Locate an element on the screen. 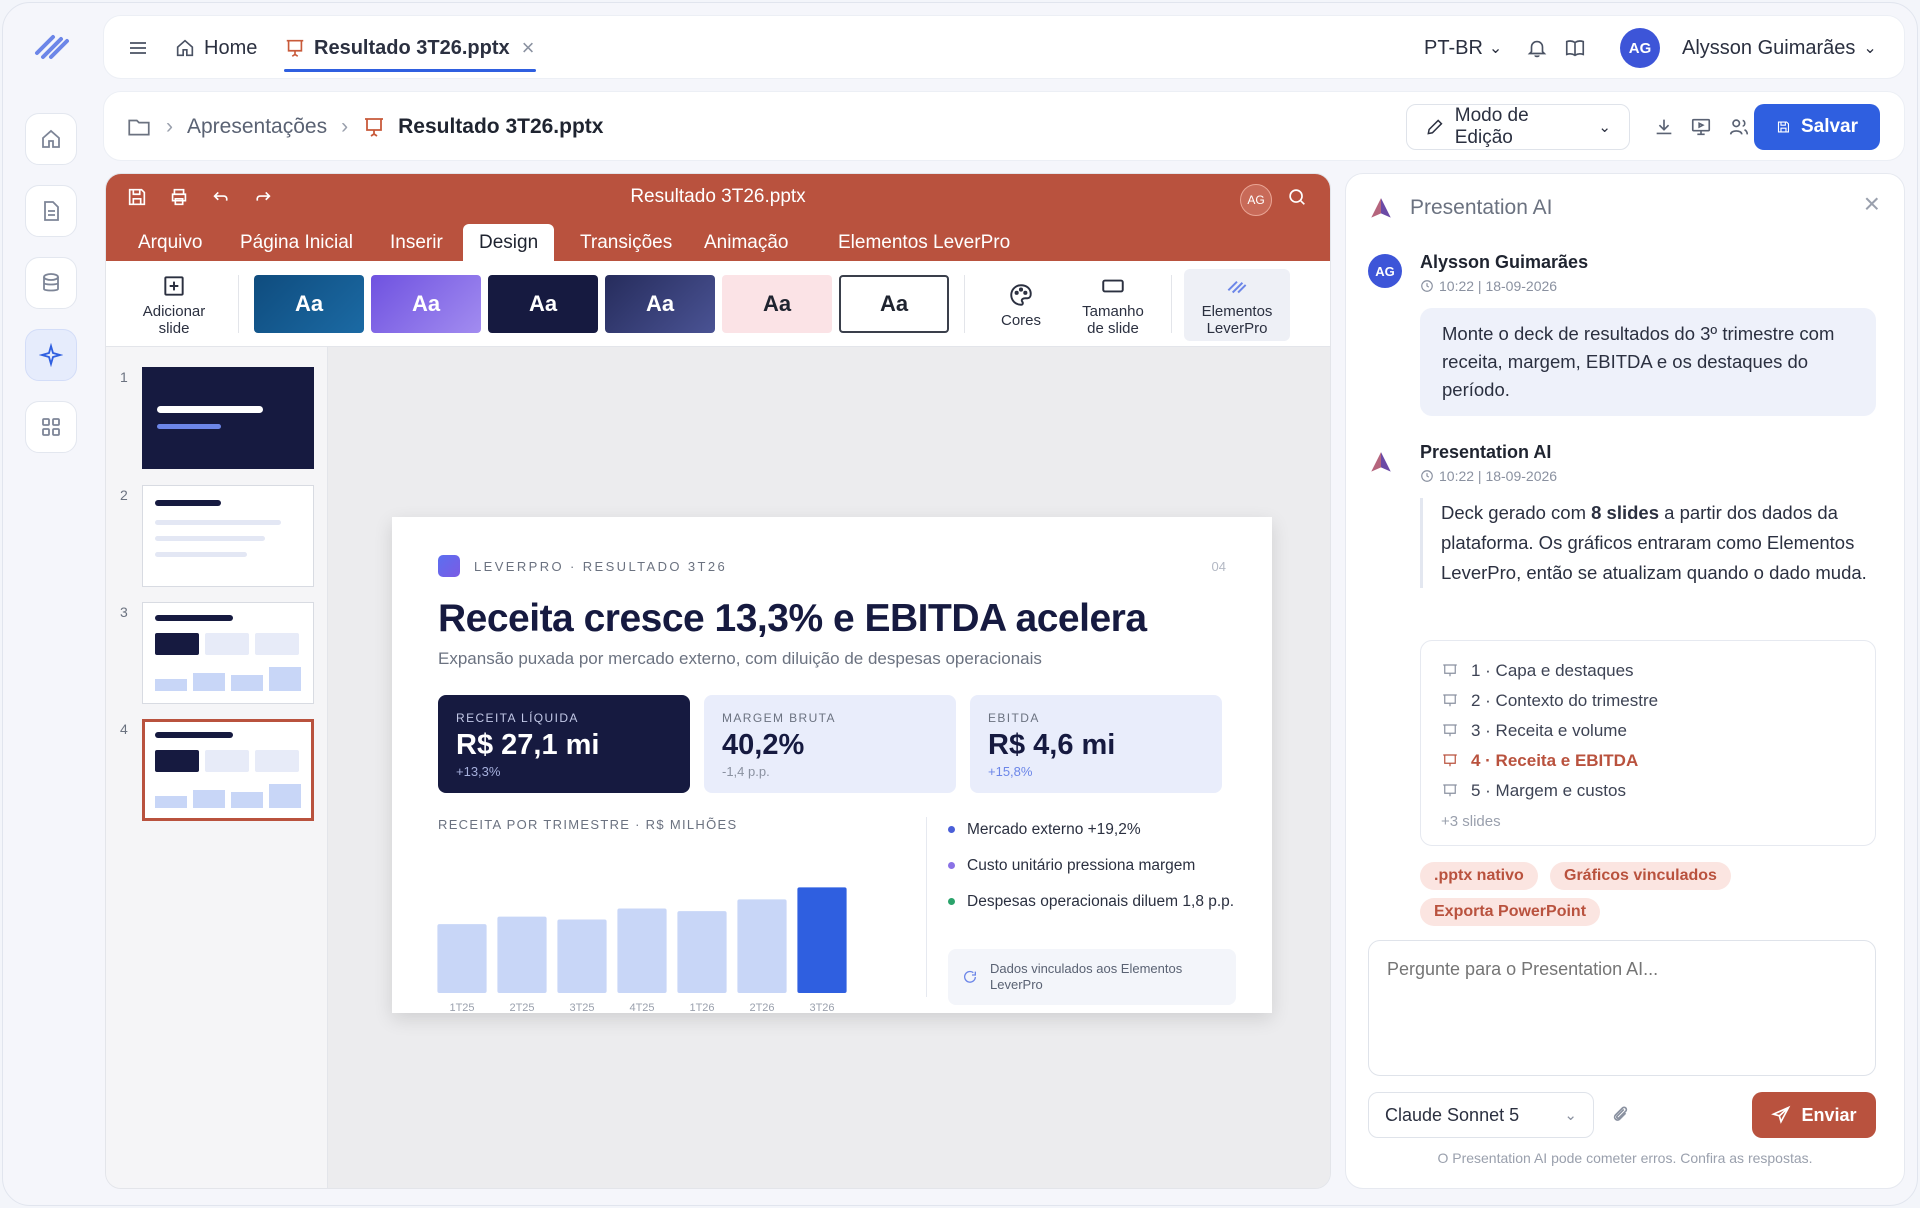 Image resolution: width=1920 pixels, height=1208 pixels. file-tab-label: Resultado 3T26.pptx is located at coordinates (412, 47).